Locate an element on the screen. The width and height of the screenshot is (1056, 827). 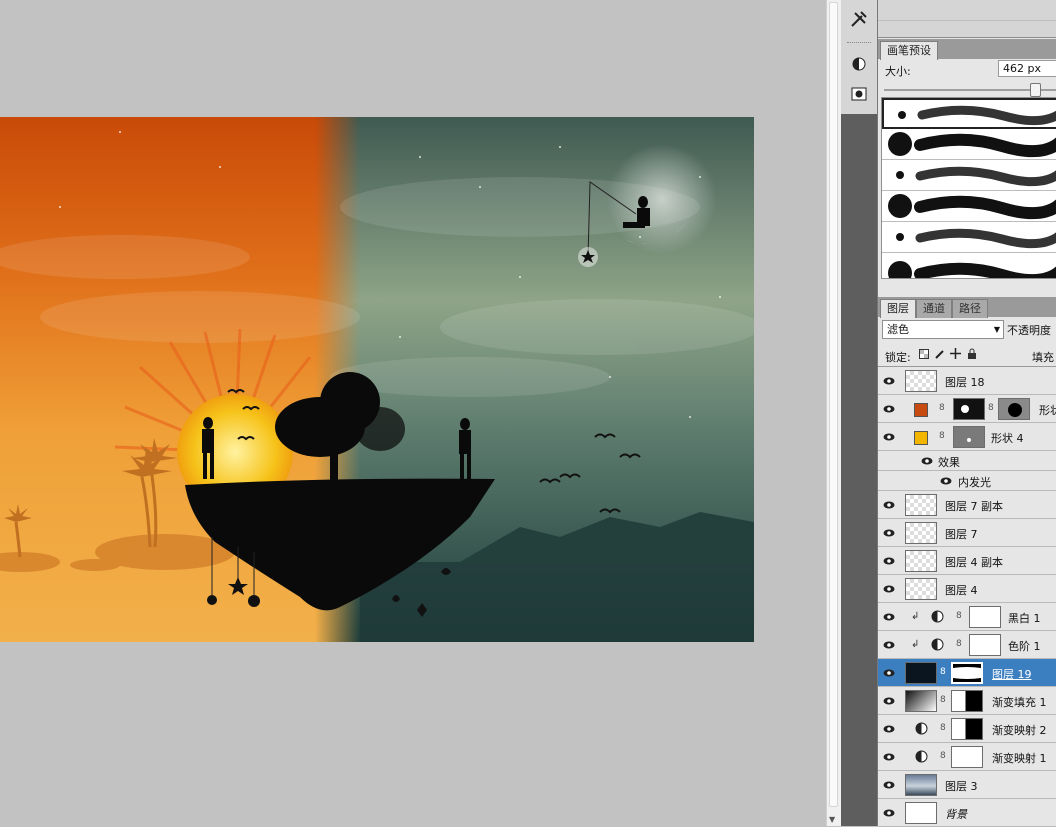
layer-row: 图层 7 副本 is located at coordinates (967, 505).